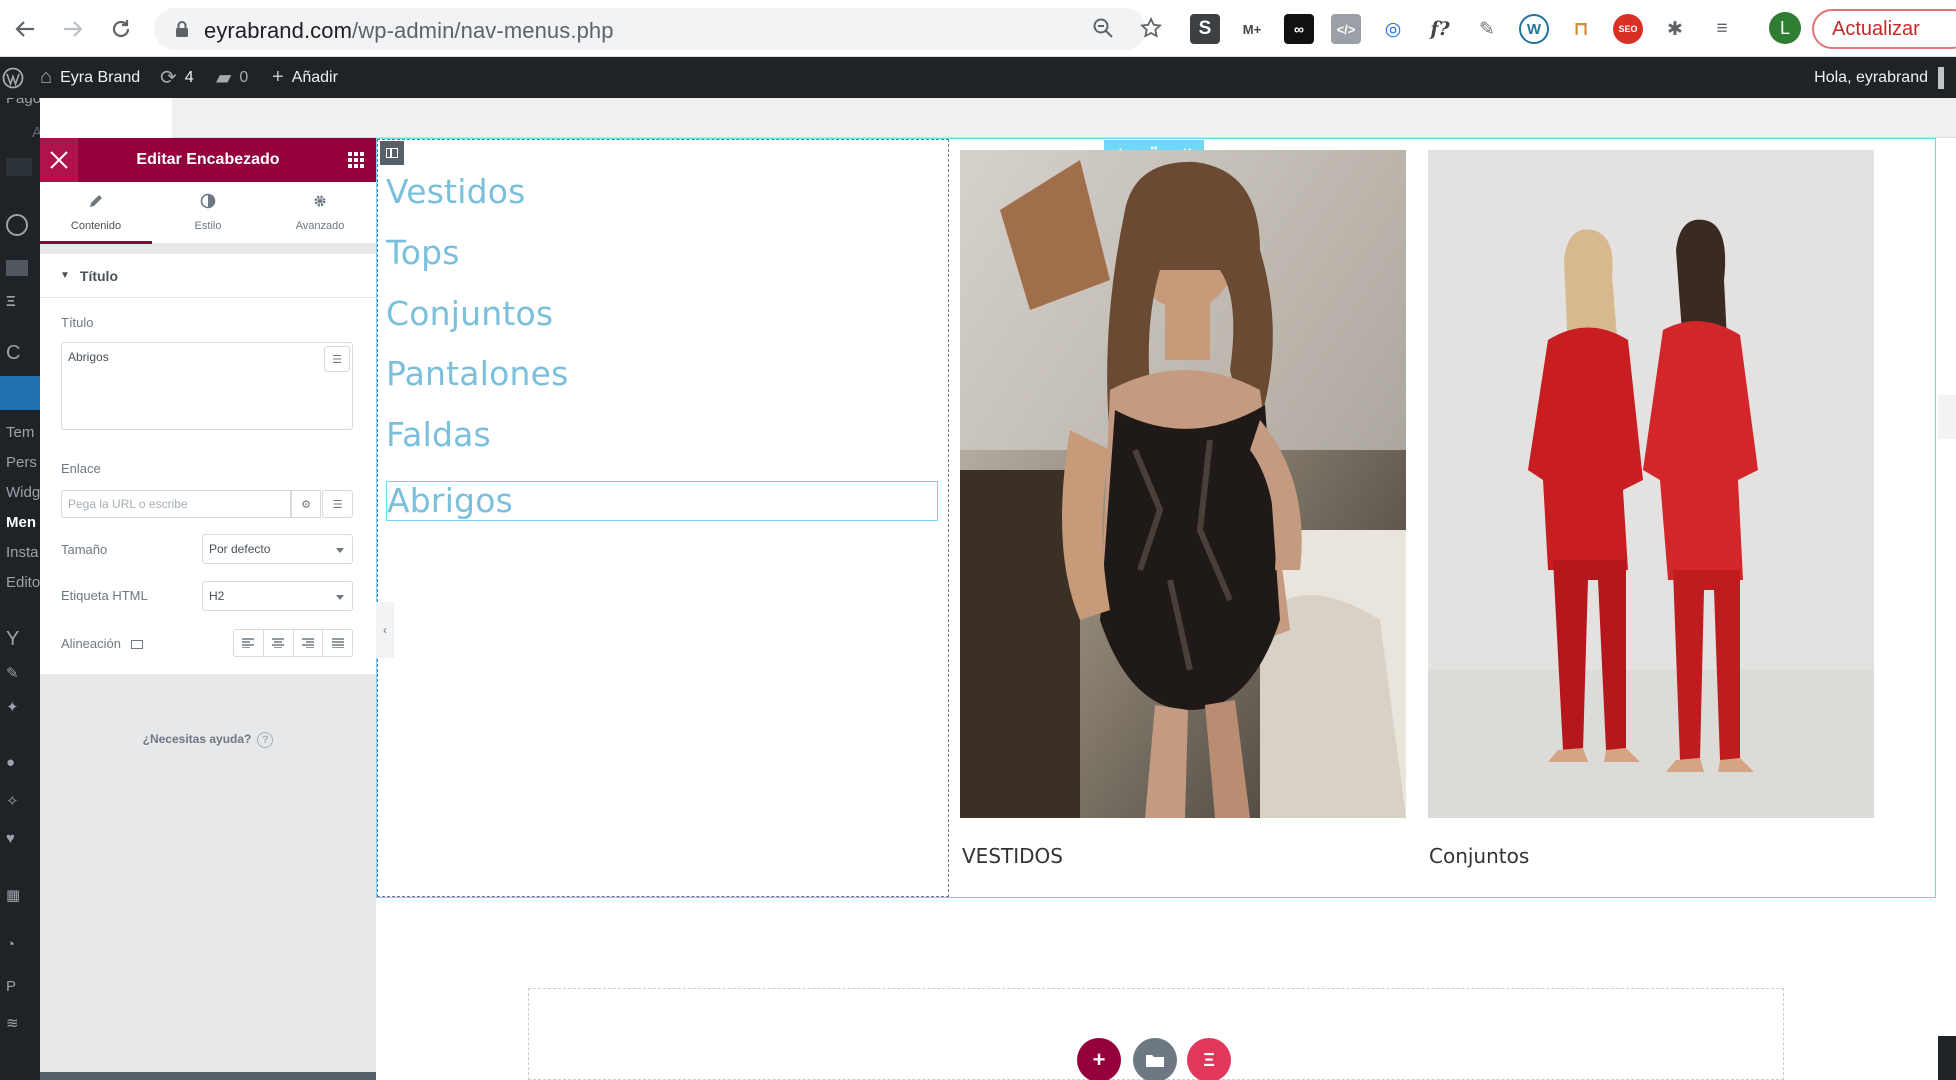  I want to click on alignment-label: Alineación, so click(102, 643).